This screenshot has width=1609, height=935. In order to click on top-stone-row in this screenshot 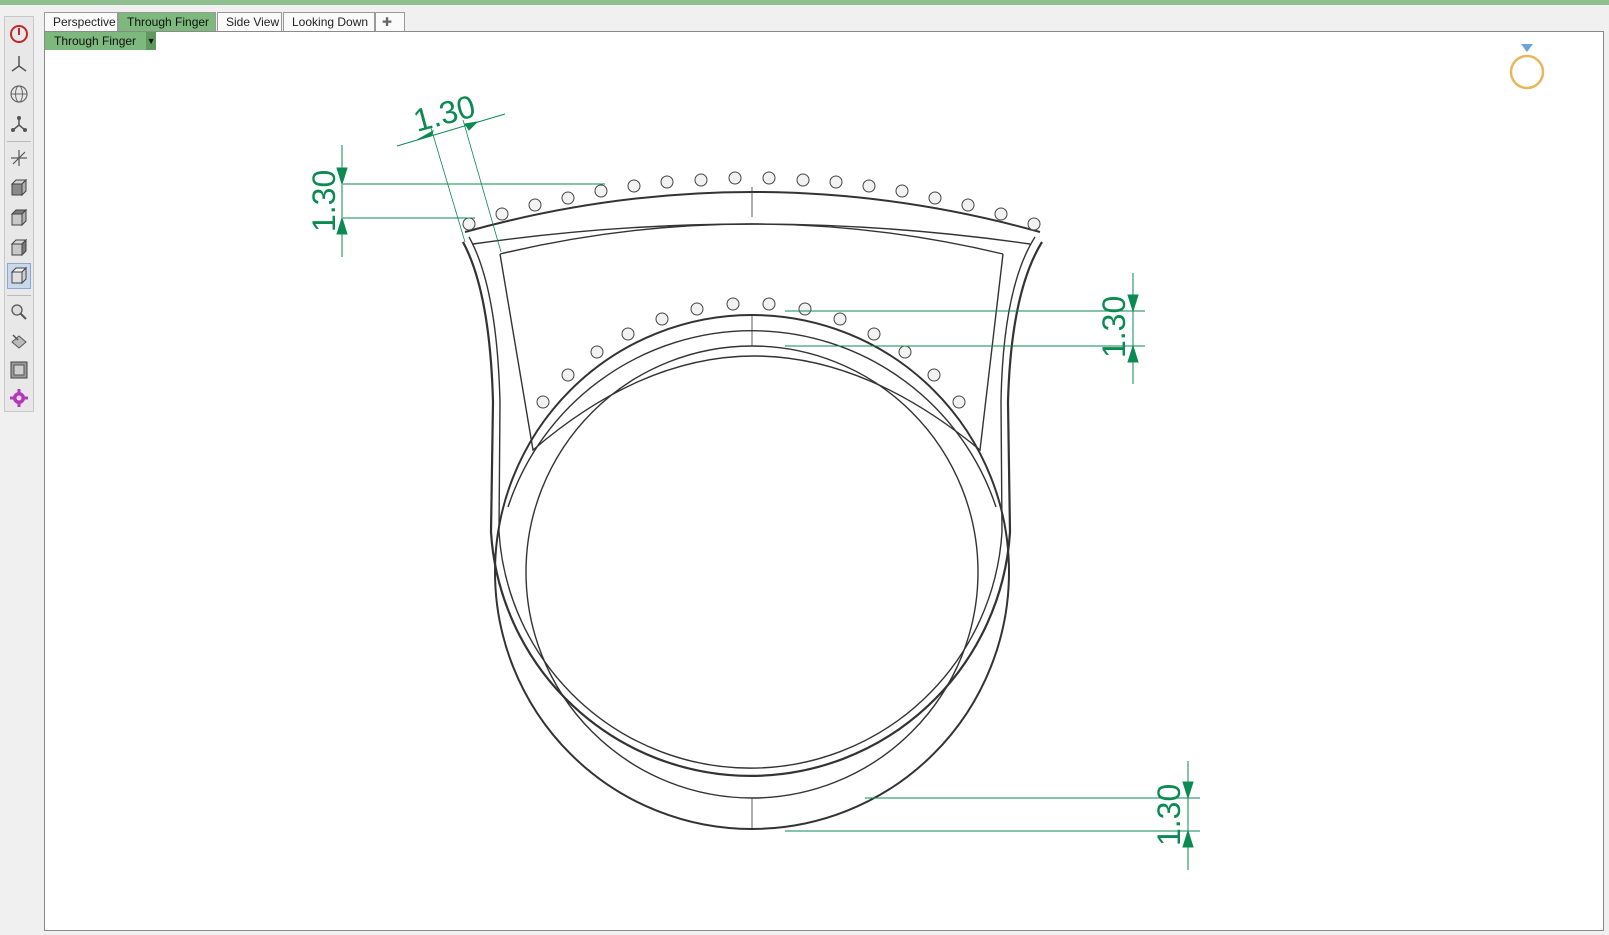, I will do `click(751, 201)`.